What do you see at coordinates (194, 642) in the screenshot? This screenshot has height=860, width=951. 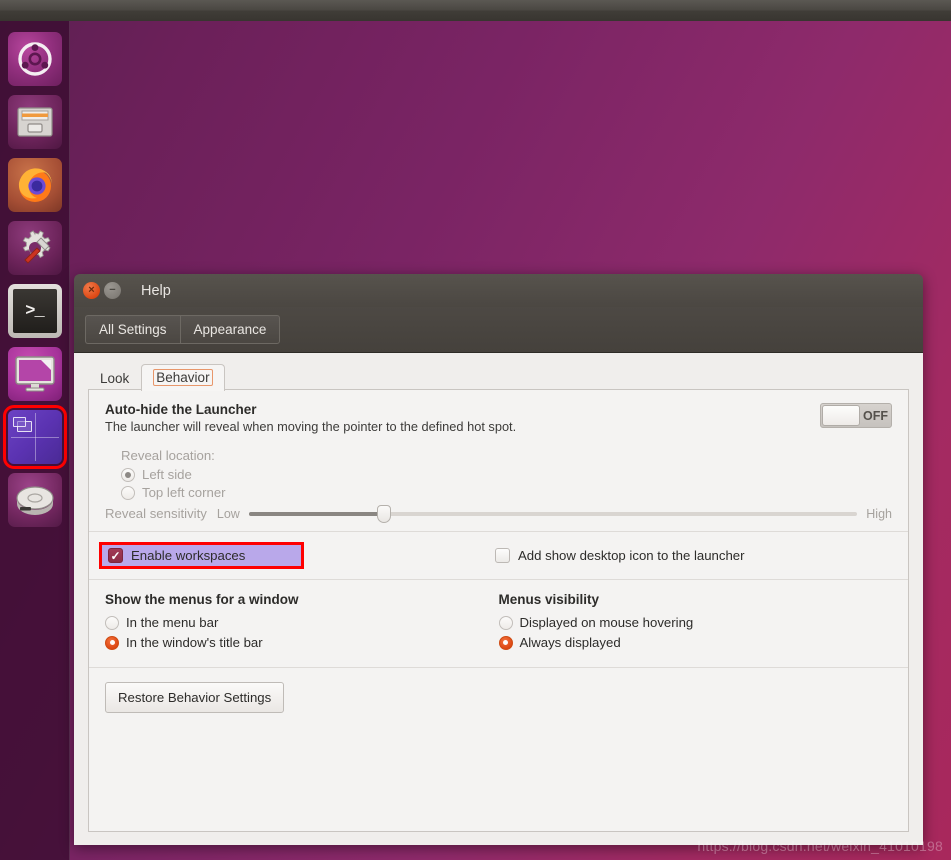 I see `show-menus-option-title-bar-label: In the window's title bar` at bounding box center [194, 642].